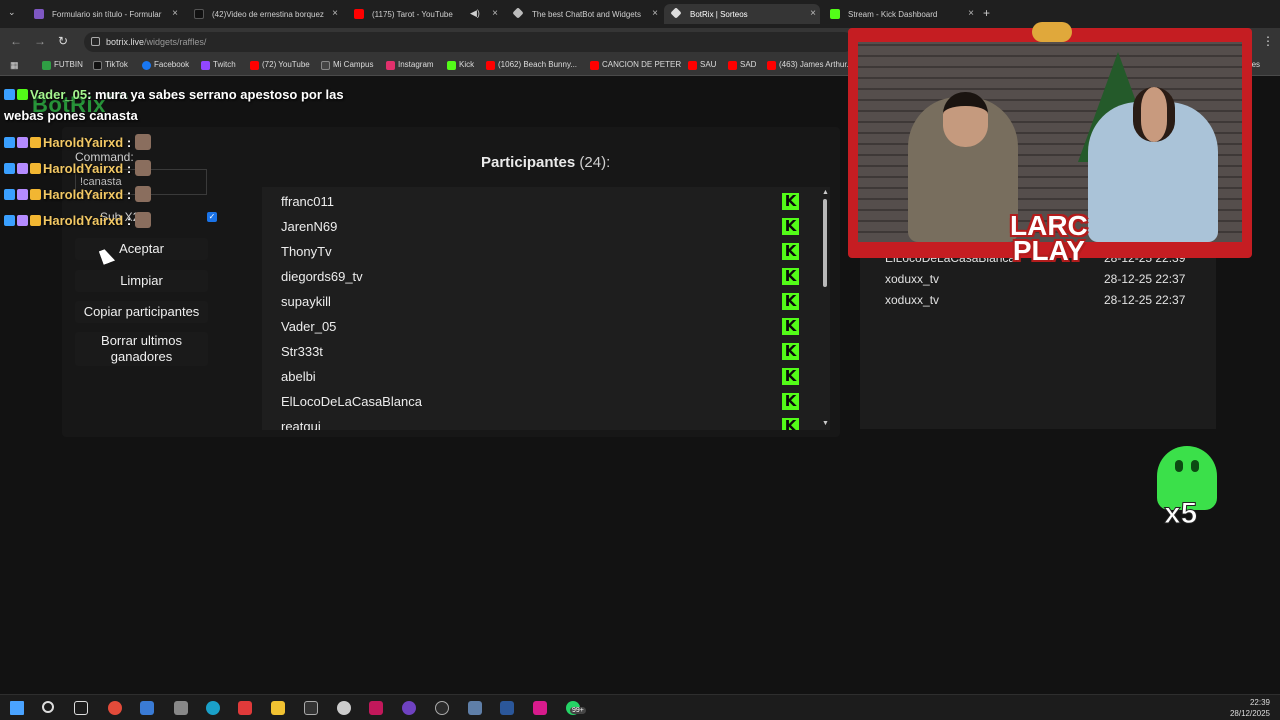  What do you see at coordinates (1180, 514) in the screenshot?
I see `mascot-multiplier: x5` at bounding box center [1180, 514].